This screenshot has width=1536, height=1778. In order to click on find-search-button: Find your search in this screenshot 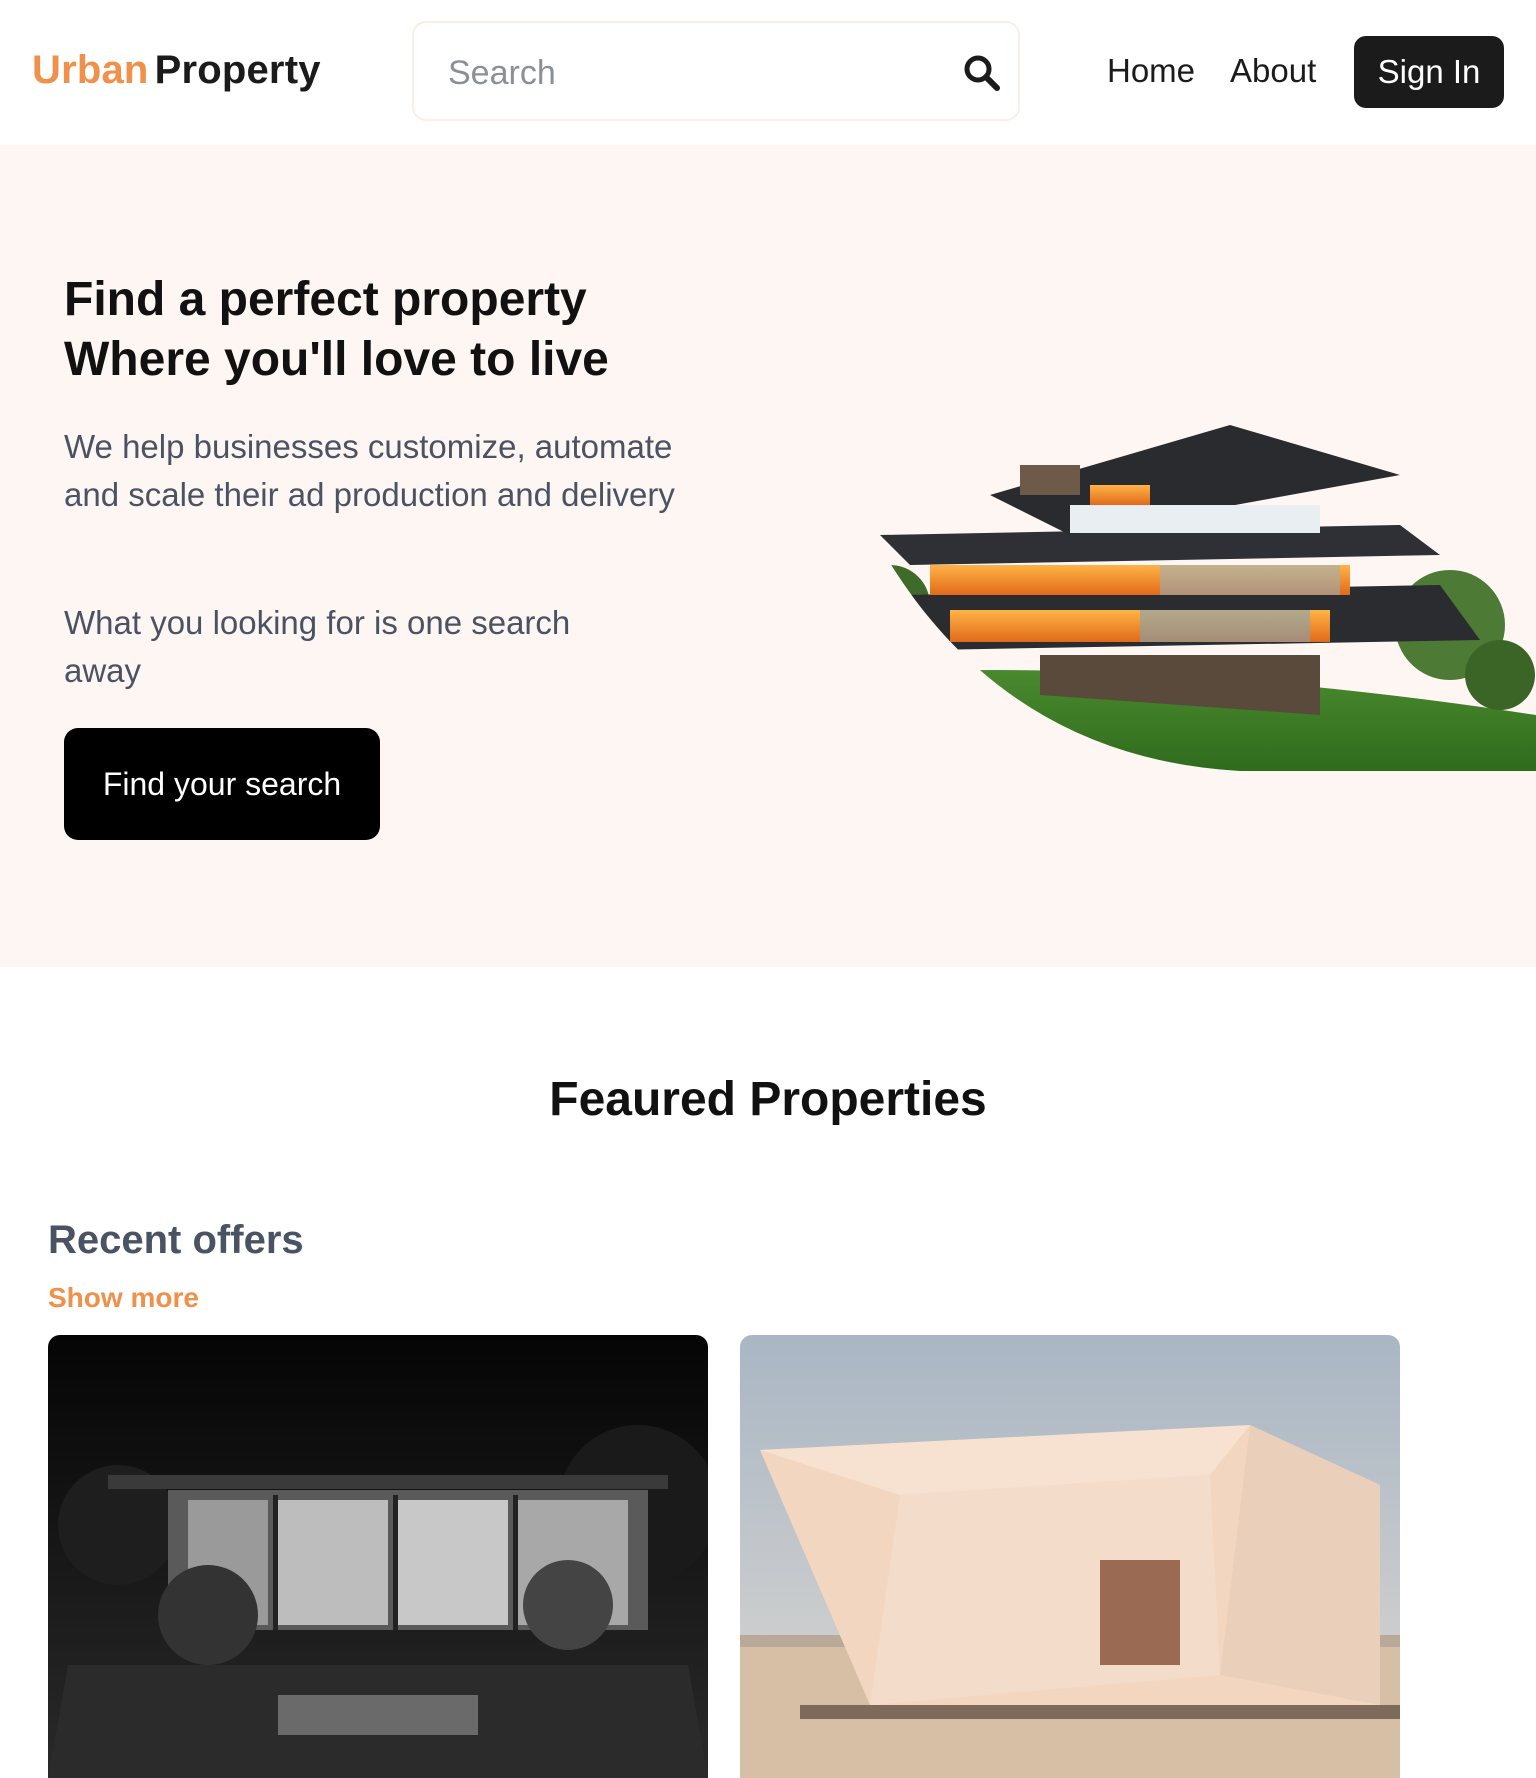, I will do `click(222, 784)`.